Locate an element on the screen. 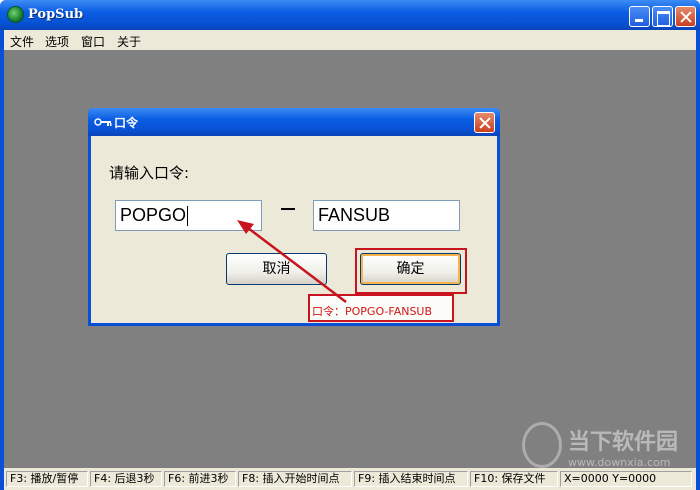 This screenshot has height=490, width=700. dialog-title-bar: 口令 is located at coordinates (294, 122).